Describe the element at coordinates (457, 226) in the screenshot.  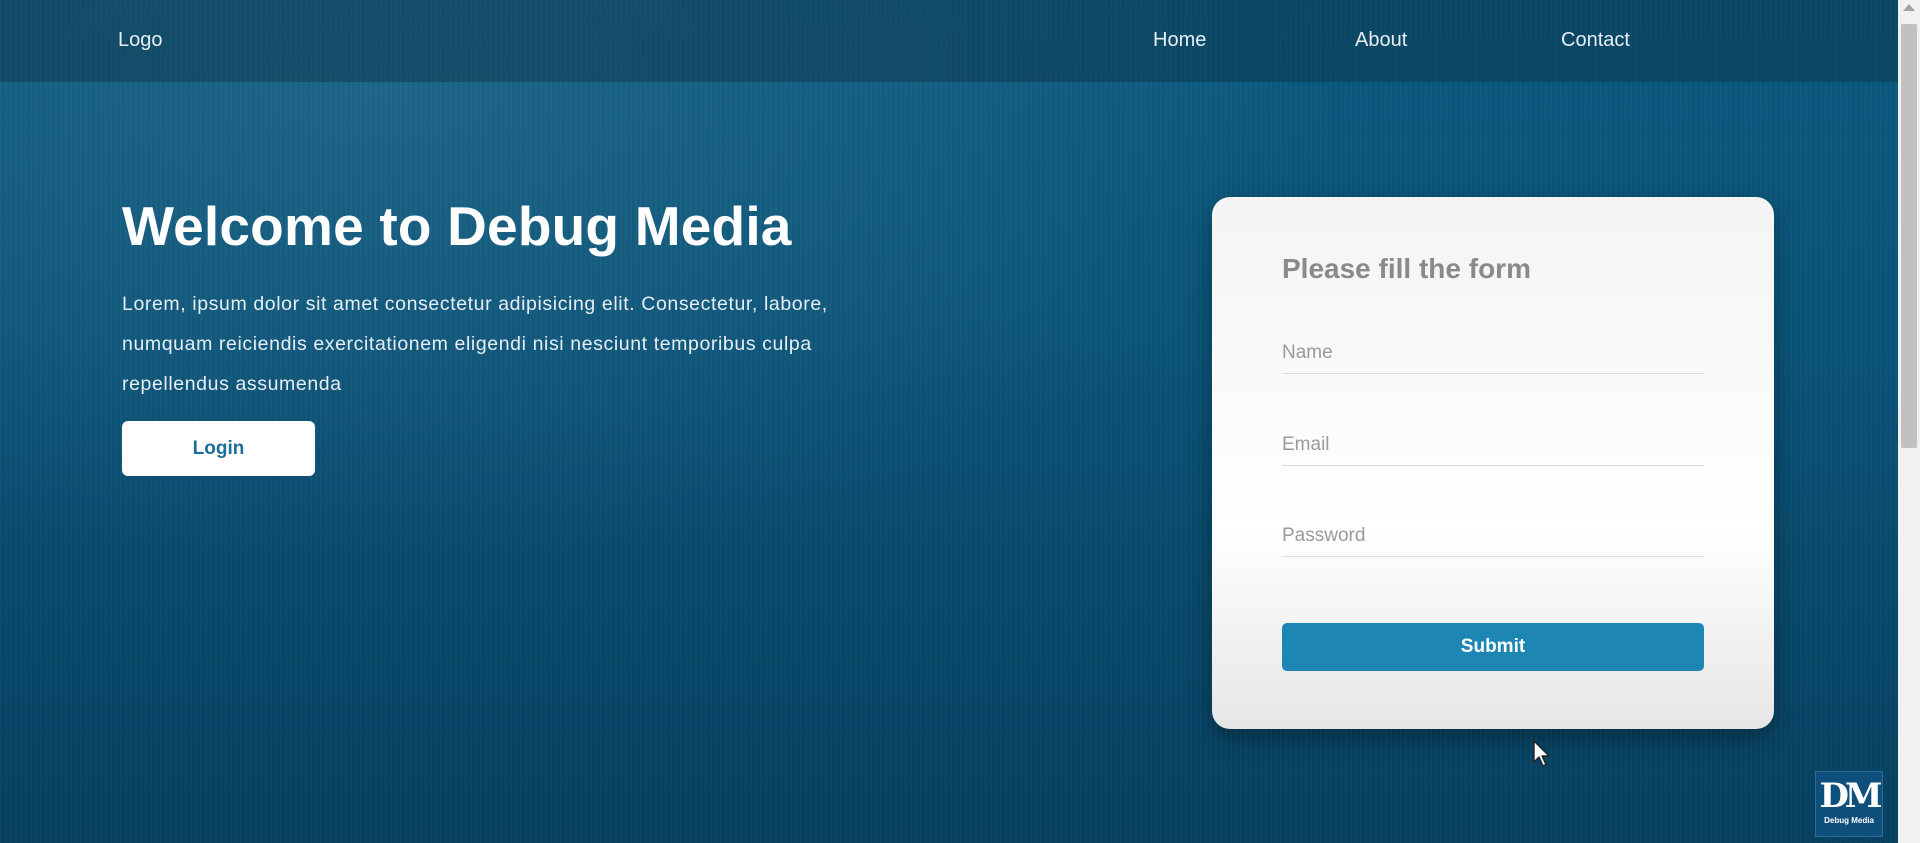
I see `hero-title: Welcome to Debug Media` at that location.